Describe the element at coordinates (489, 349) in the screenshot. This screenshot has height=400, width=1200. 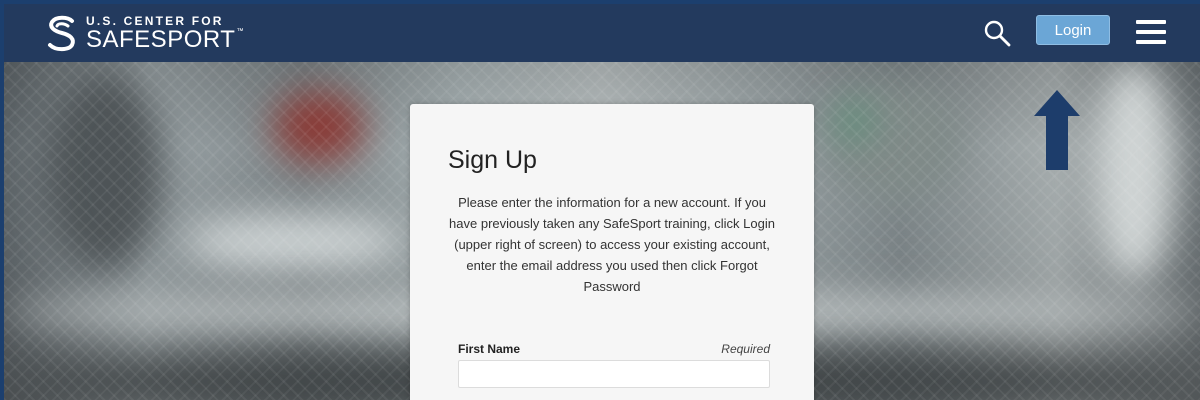
I see `first-name-label: First Name` at that location.